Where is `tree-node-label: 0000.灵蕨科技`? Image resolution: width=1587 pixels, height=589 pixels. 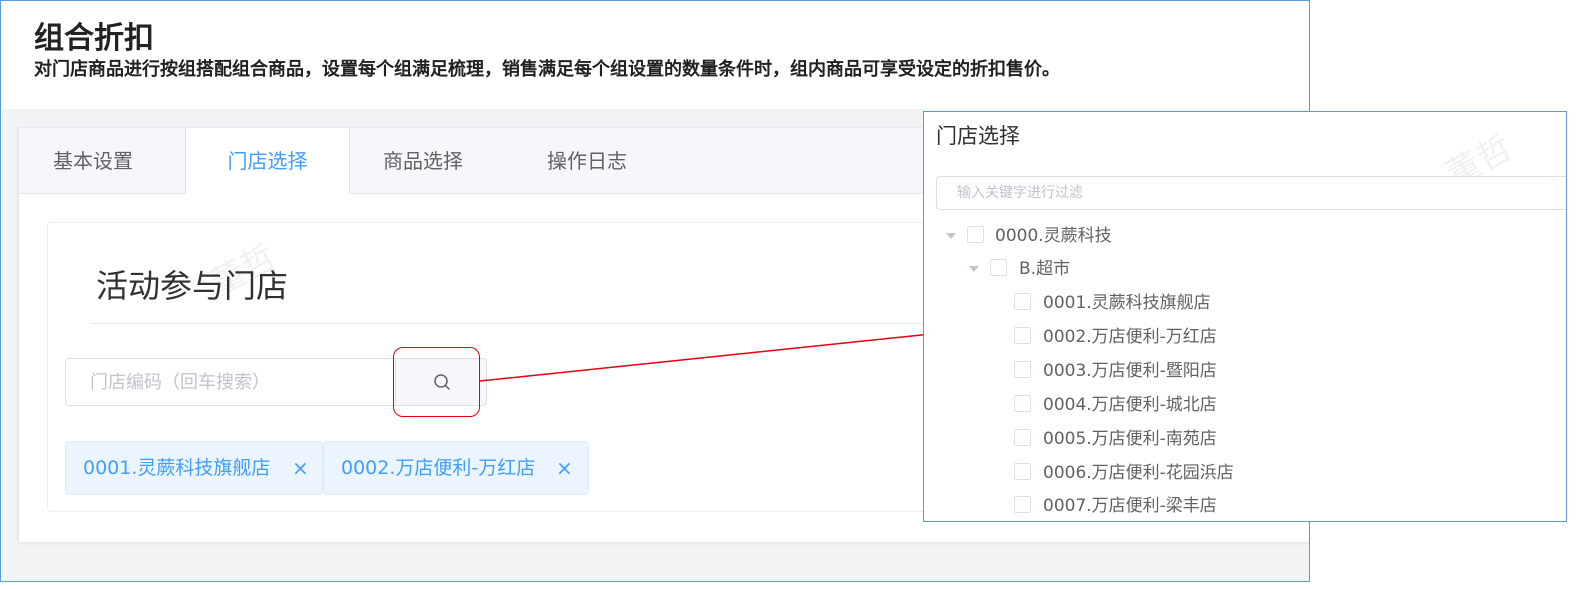
tree-node-label: 0000.灵蕨科技 is located at coordinates (1053, 236).